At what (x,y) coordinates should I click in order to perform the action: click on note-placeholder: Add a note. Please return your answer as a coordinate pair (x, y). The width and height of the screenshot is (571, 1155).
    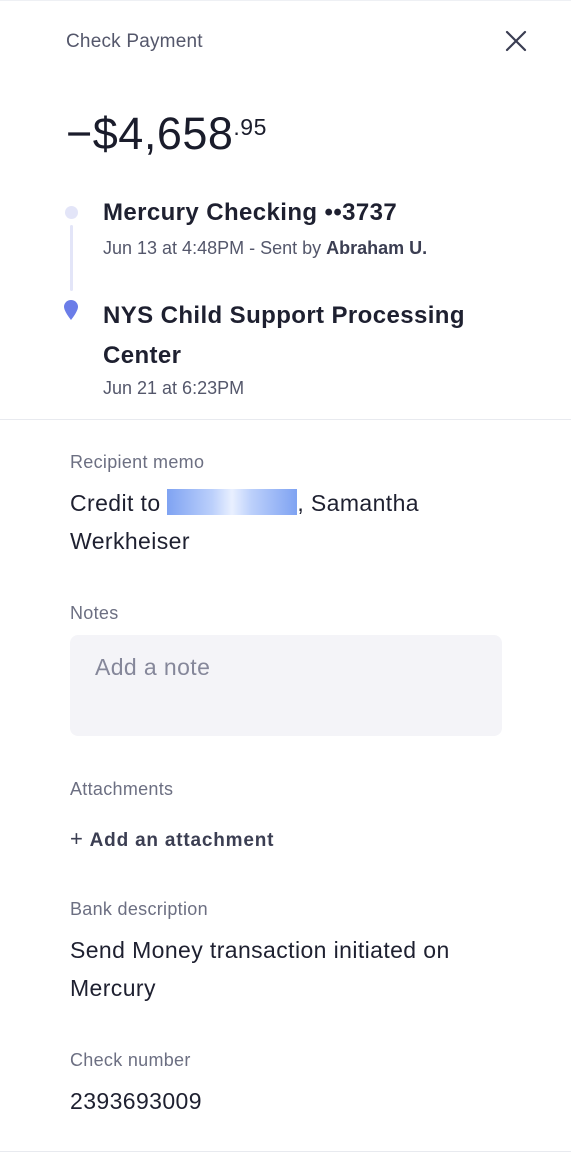
    Looking at the image, I should click on (153, 667).